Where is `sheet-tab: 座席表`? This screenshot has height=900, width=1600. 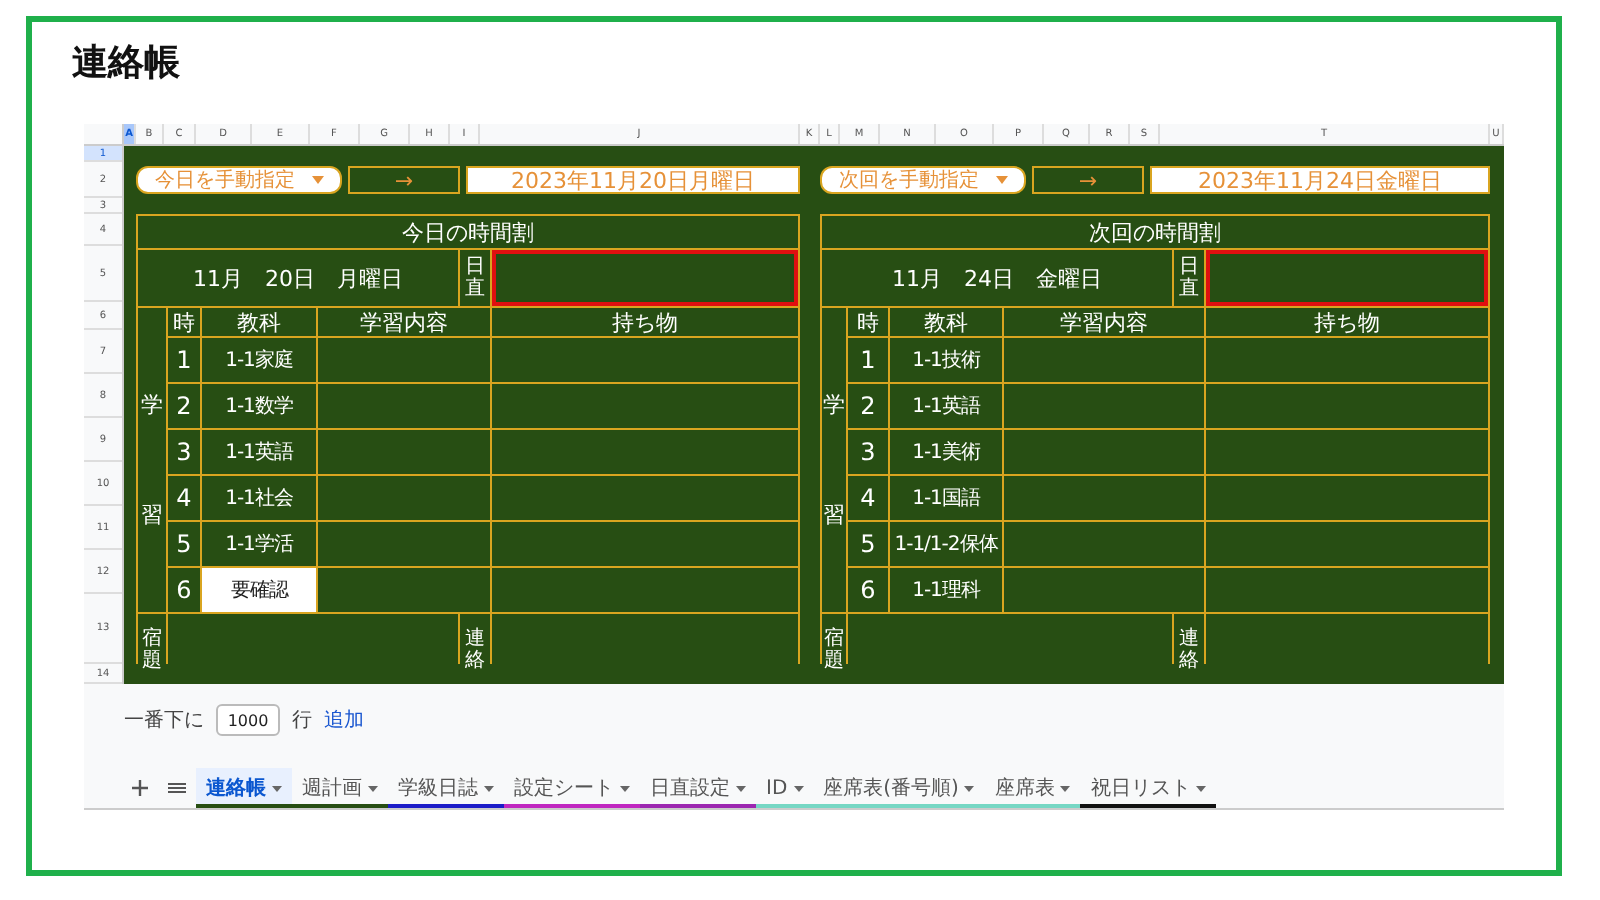
sheet-tab: 座席表 is located at coordinates (1032, 788).